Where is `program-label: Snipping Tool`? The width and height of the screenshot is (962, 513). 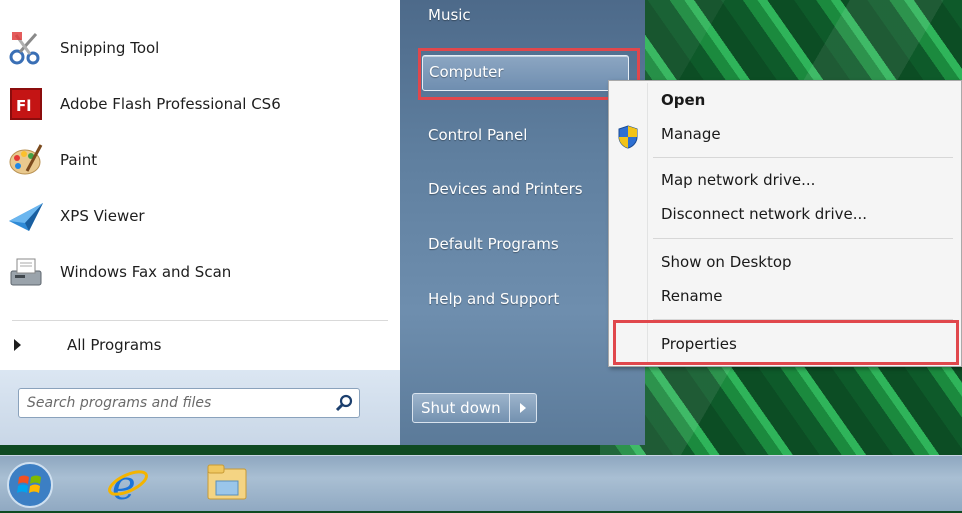
program-label: Snipping Tool is located at coordinates (110, 48).